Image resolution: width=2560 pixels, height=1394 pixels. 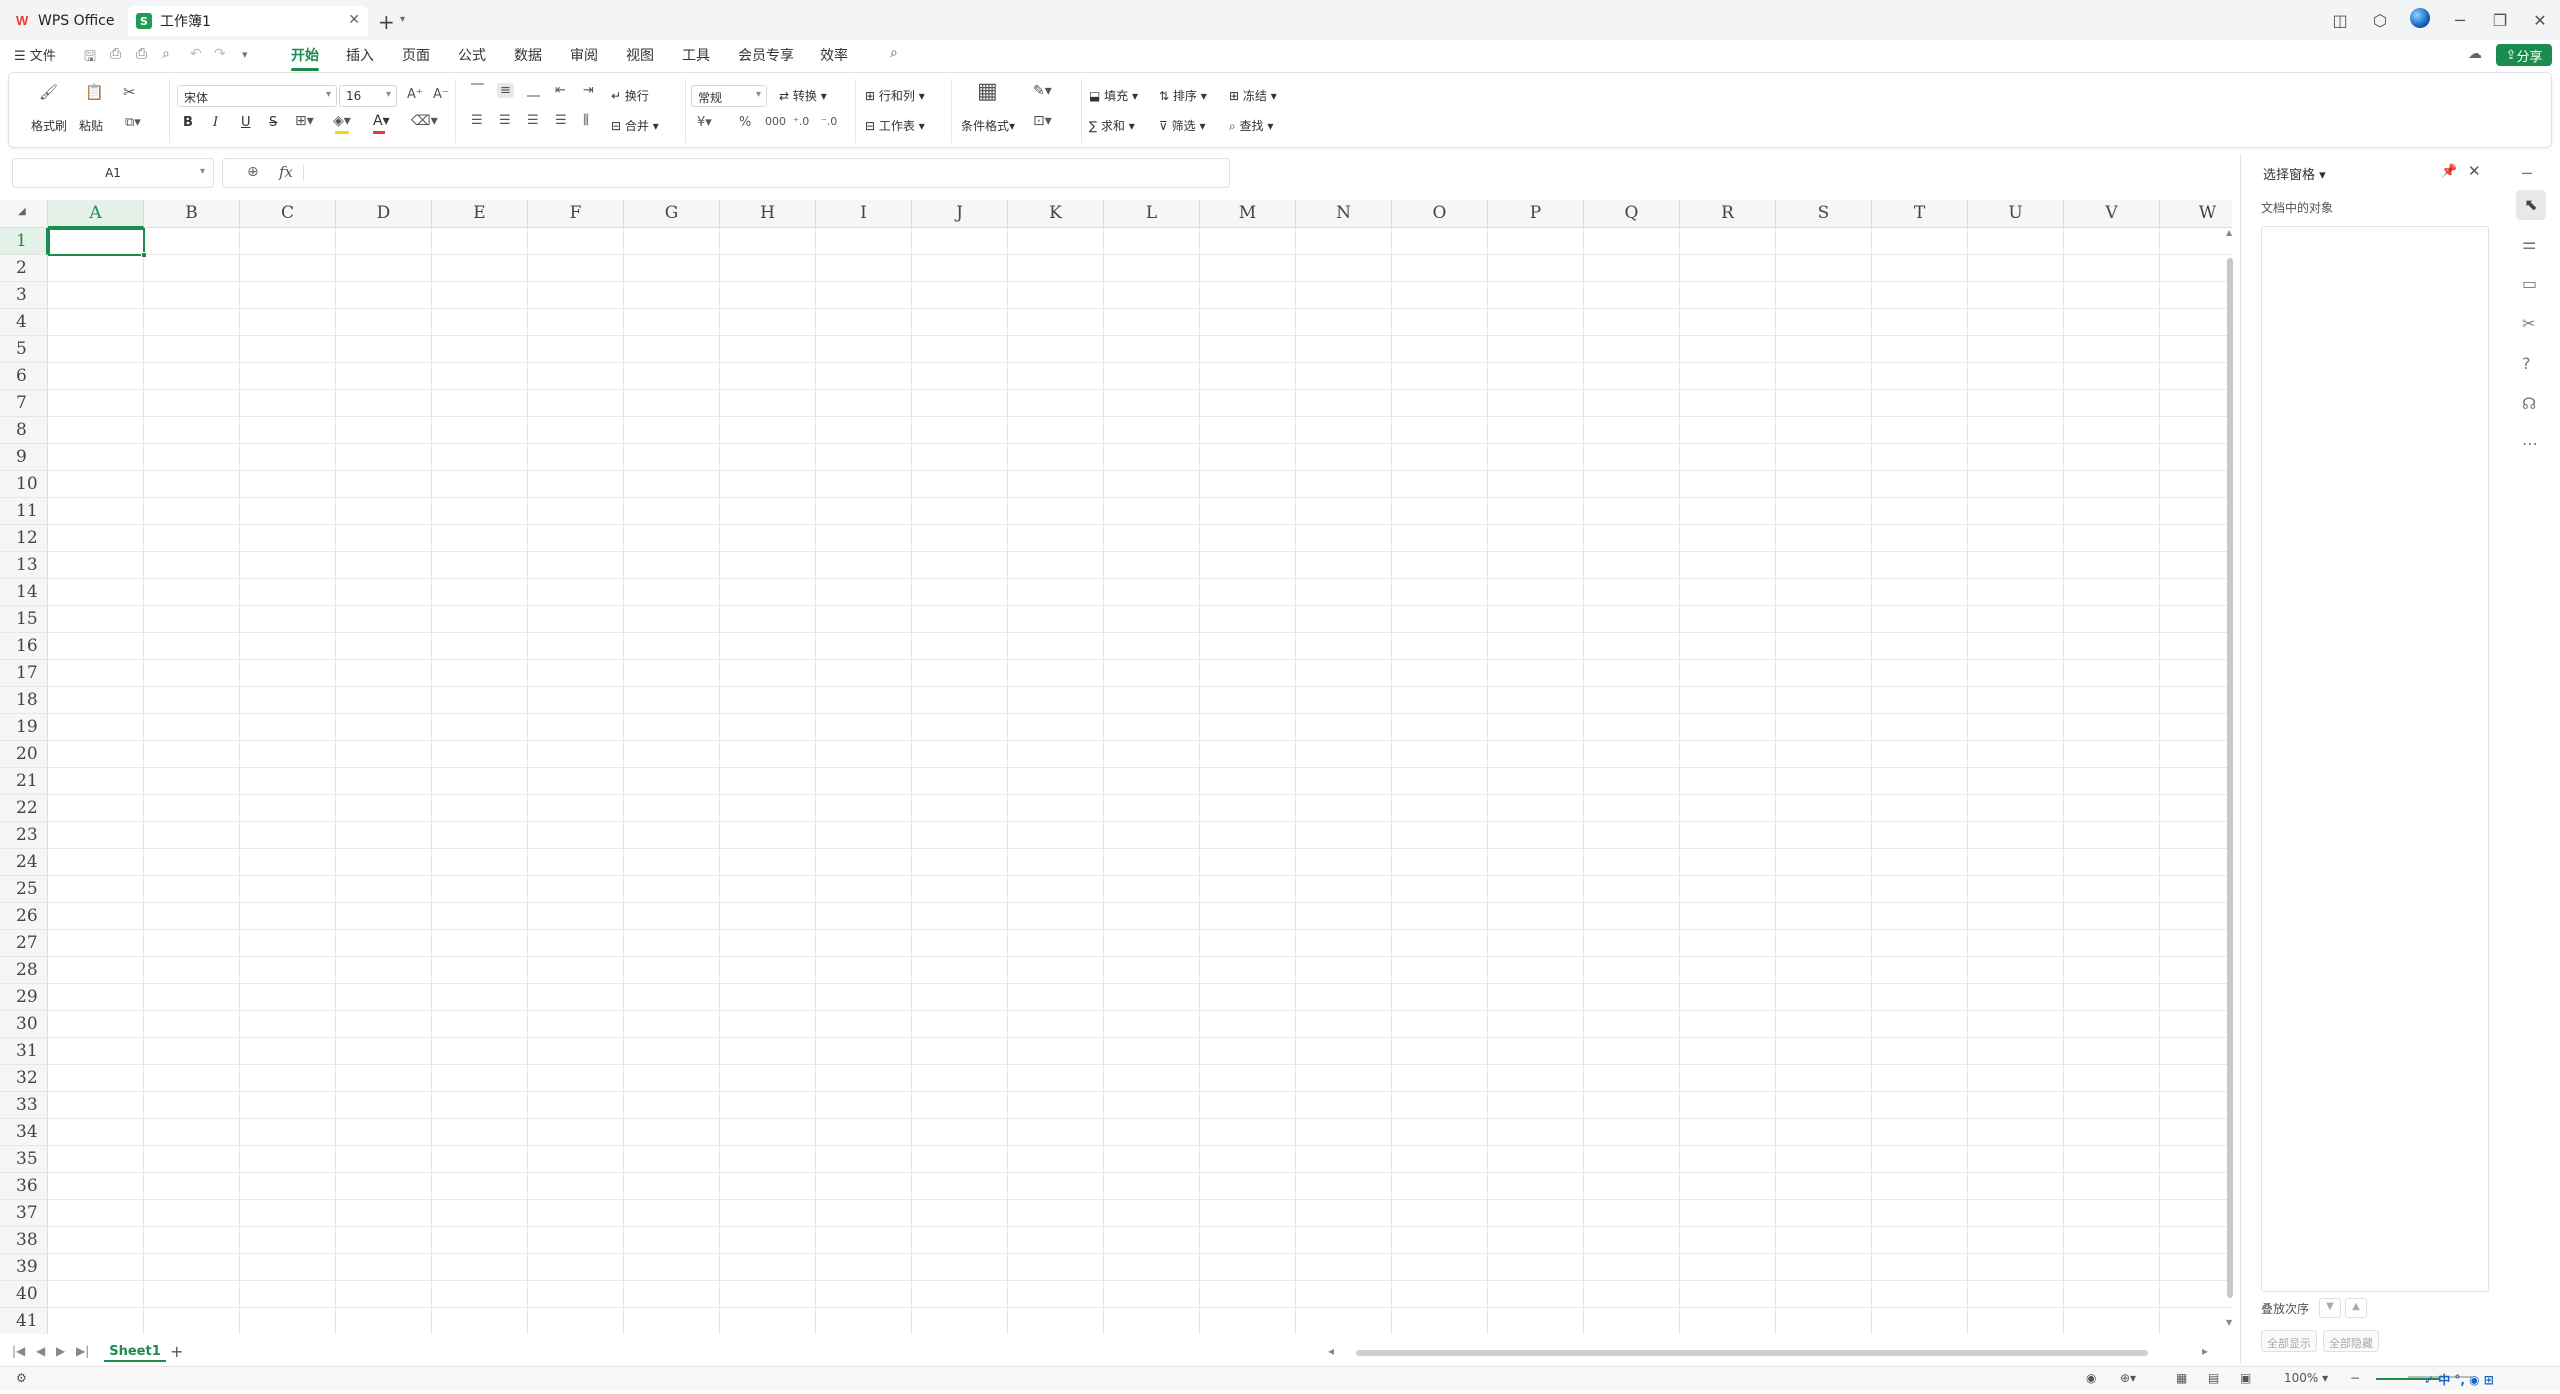 I want to click on zoom-search-icon: ⊕, so click(x=253, y=172).